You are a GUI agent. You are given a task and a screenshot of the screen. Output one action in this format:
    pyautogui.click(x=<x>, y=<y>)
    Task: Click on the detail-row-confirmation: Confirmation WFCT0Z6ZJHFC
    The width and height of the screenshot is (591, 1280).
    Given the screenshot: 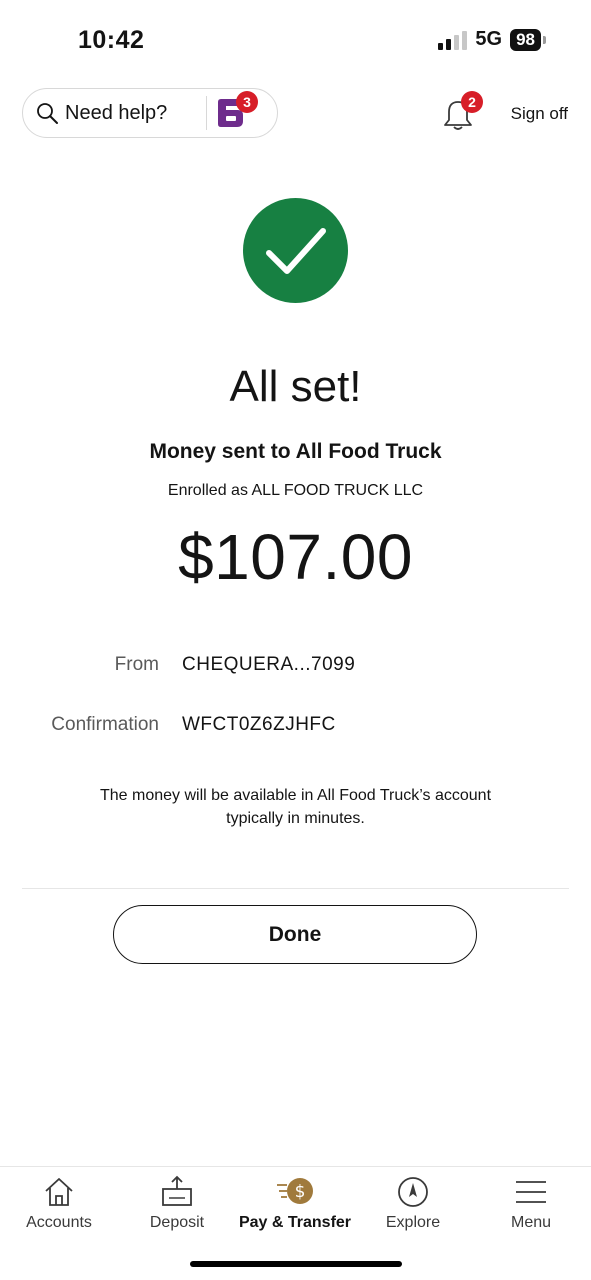 What is the action you would take?
    pyautogui.click(x=295, y=729)
    